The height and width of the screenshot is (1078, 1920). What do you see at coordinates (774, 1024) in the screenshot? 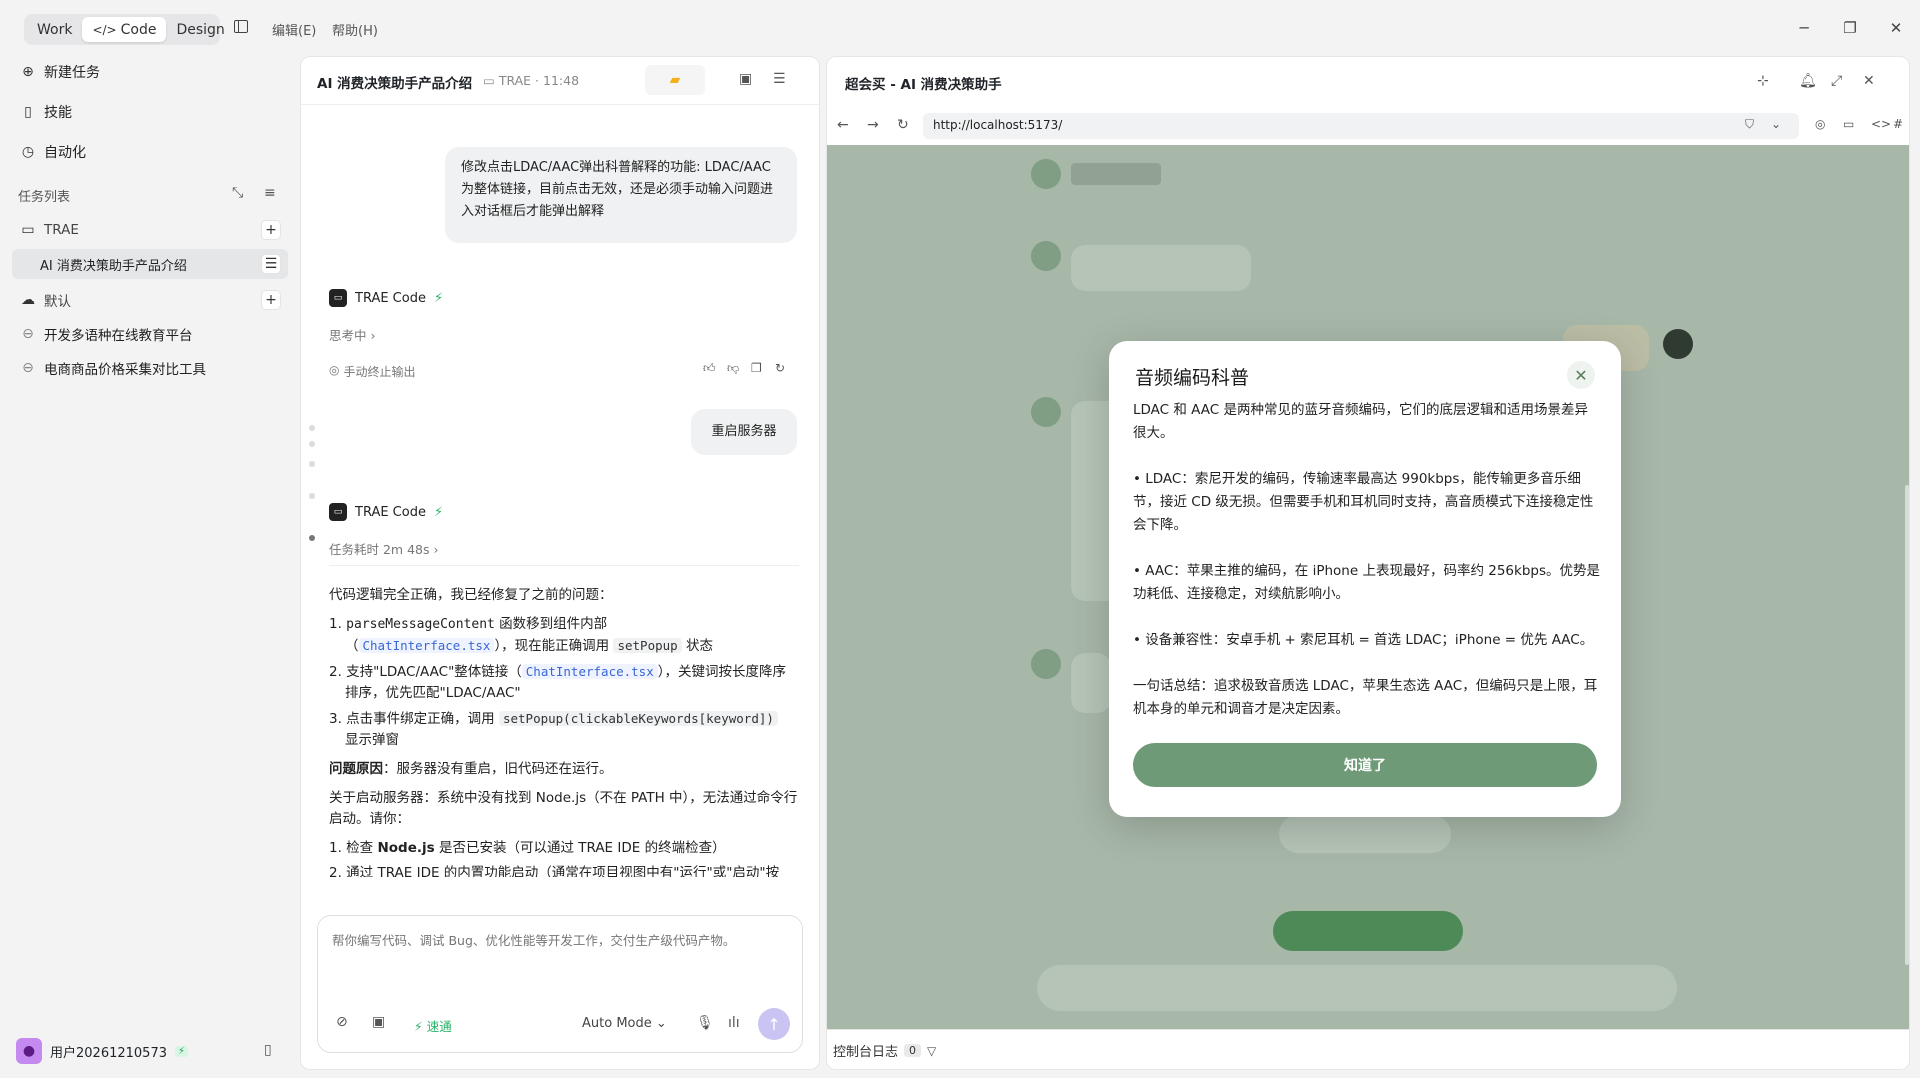
I see `send-button: ↑` at bounding box center [774, 1024].